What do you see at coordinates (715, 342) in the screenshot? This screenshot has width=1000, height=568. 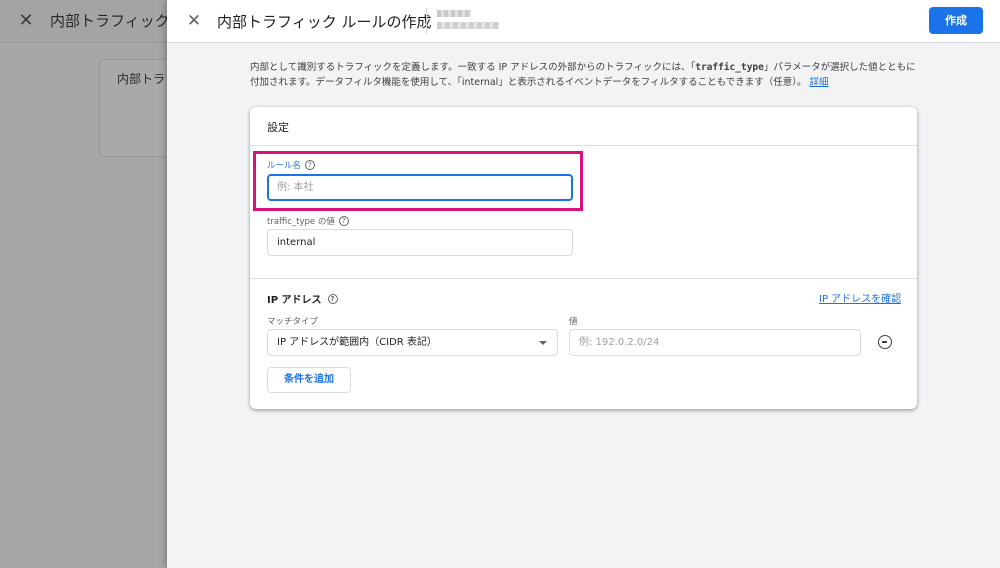 I see `ip-value-input` at bounding box center [715, 342].